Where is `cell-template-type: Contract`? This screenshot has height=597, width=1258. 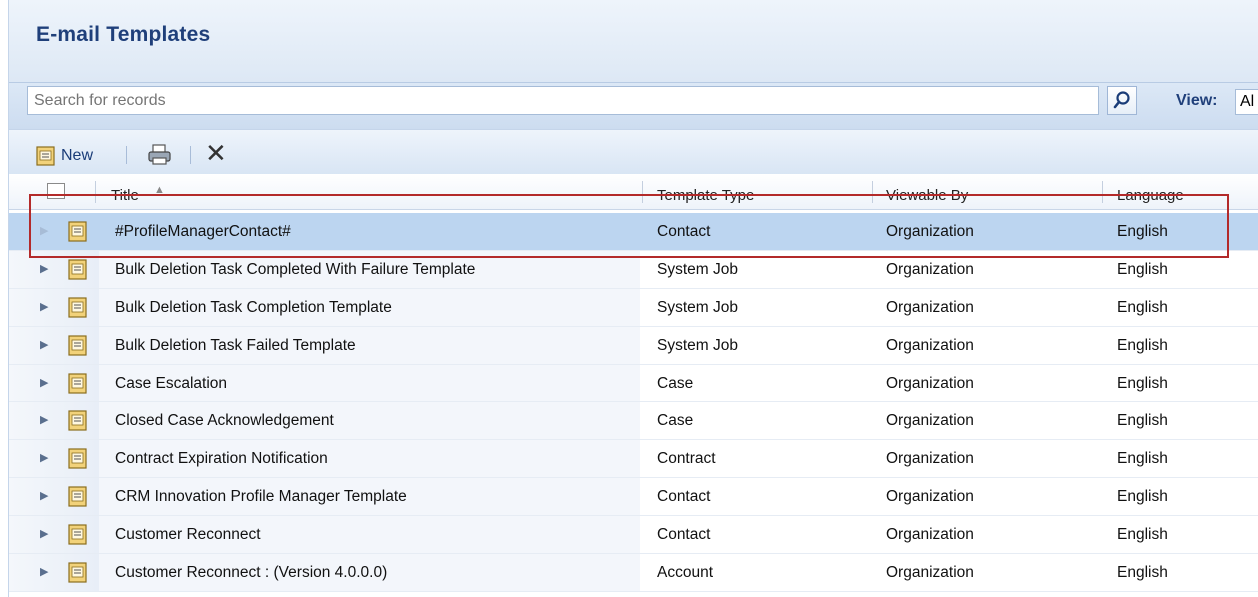
cell-template-type: Contract is located at coordinates (686, 459).